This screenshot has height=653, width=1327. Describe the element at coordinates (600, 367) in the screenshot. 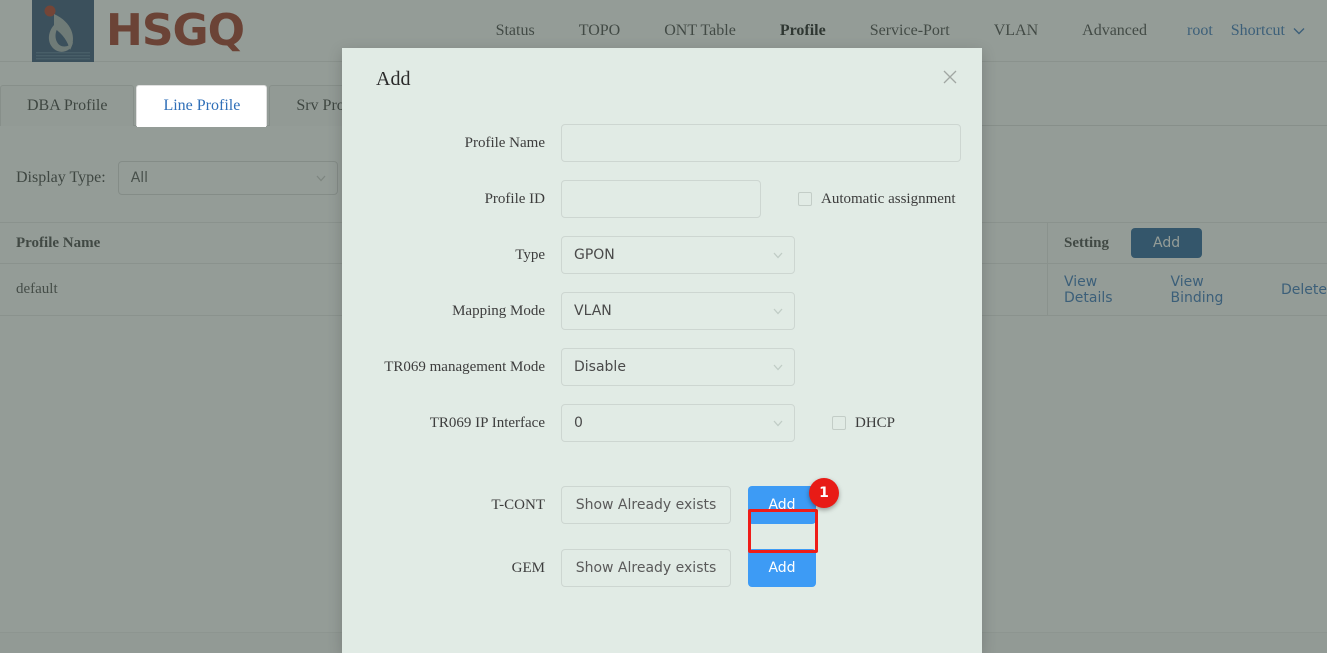

I see `tr069-management-mode-value: Disable` at that location.